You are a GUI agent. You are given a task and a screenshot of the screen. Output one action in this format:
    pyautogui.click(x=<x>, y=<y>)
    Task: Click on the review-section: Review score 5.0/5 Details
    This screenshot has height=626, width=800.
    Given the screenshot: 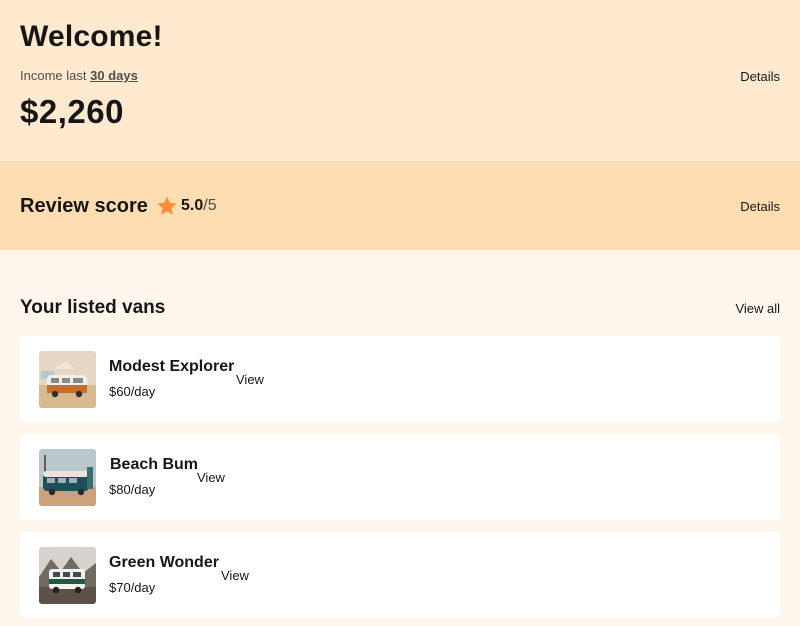 What is the action you would take?
    pyautogui.click(x=400, y=205)
    